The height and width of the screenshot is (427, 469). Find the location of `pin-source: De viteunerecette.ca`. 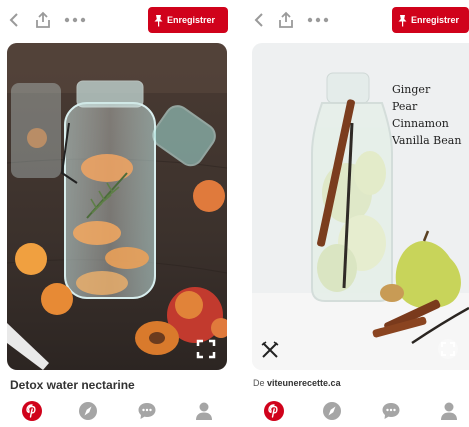

pin-source: De viteunerecette.ca is located at coordinates (297, 383).